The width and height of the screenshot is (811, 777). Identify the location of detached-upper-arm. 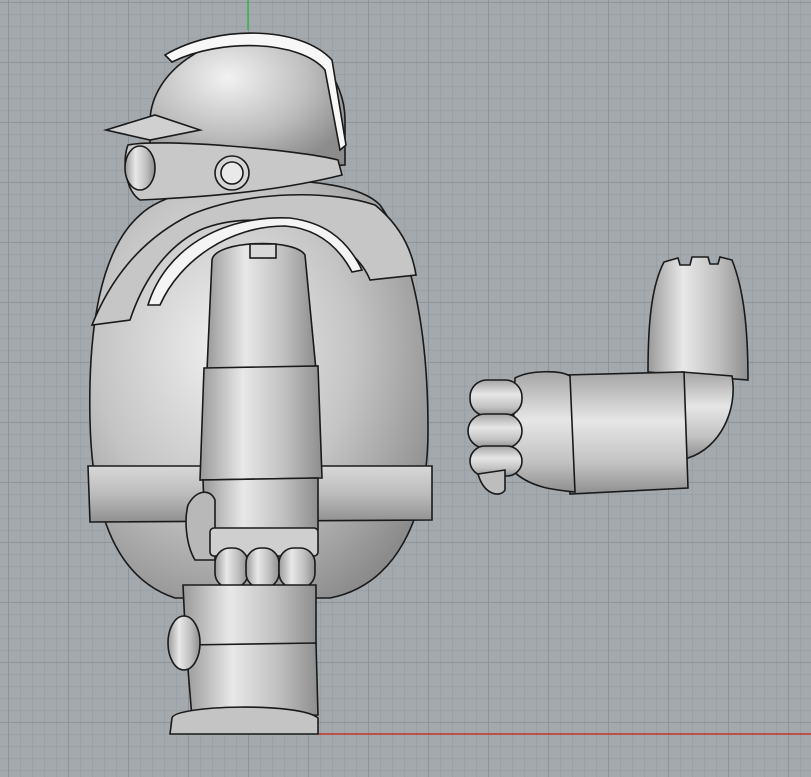
(698, 318).